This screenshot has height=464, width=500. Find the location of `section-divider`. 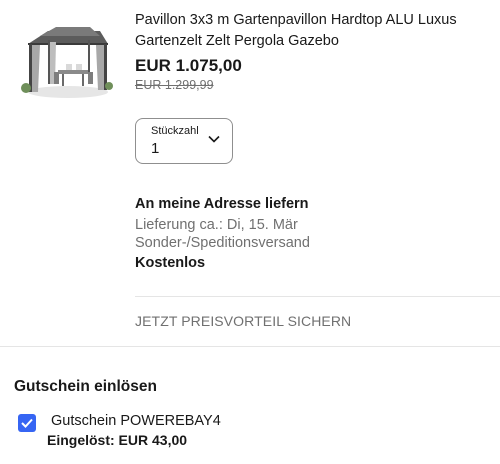

section-divider is located at coordinates (250, 346).